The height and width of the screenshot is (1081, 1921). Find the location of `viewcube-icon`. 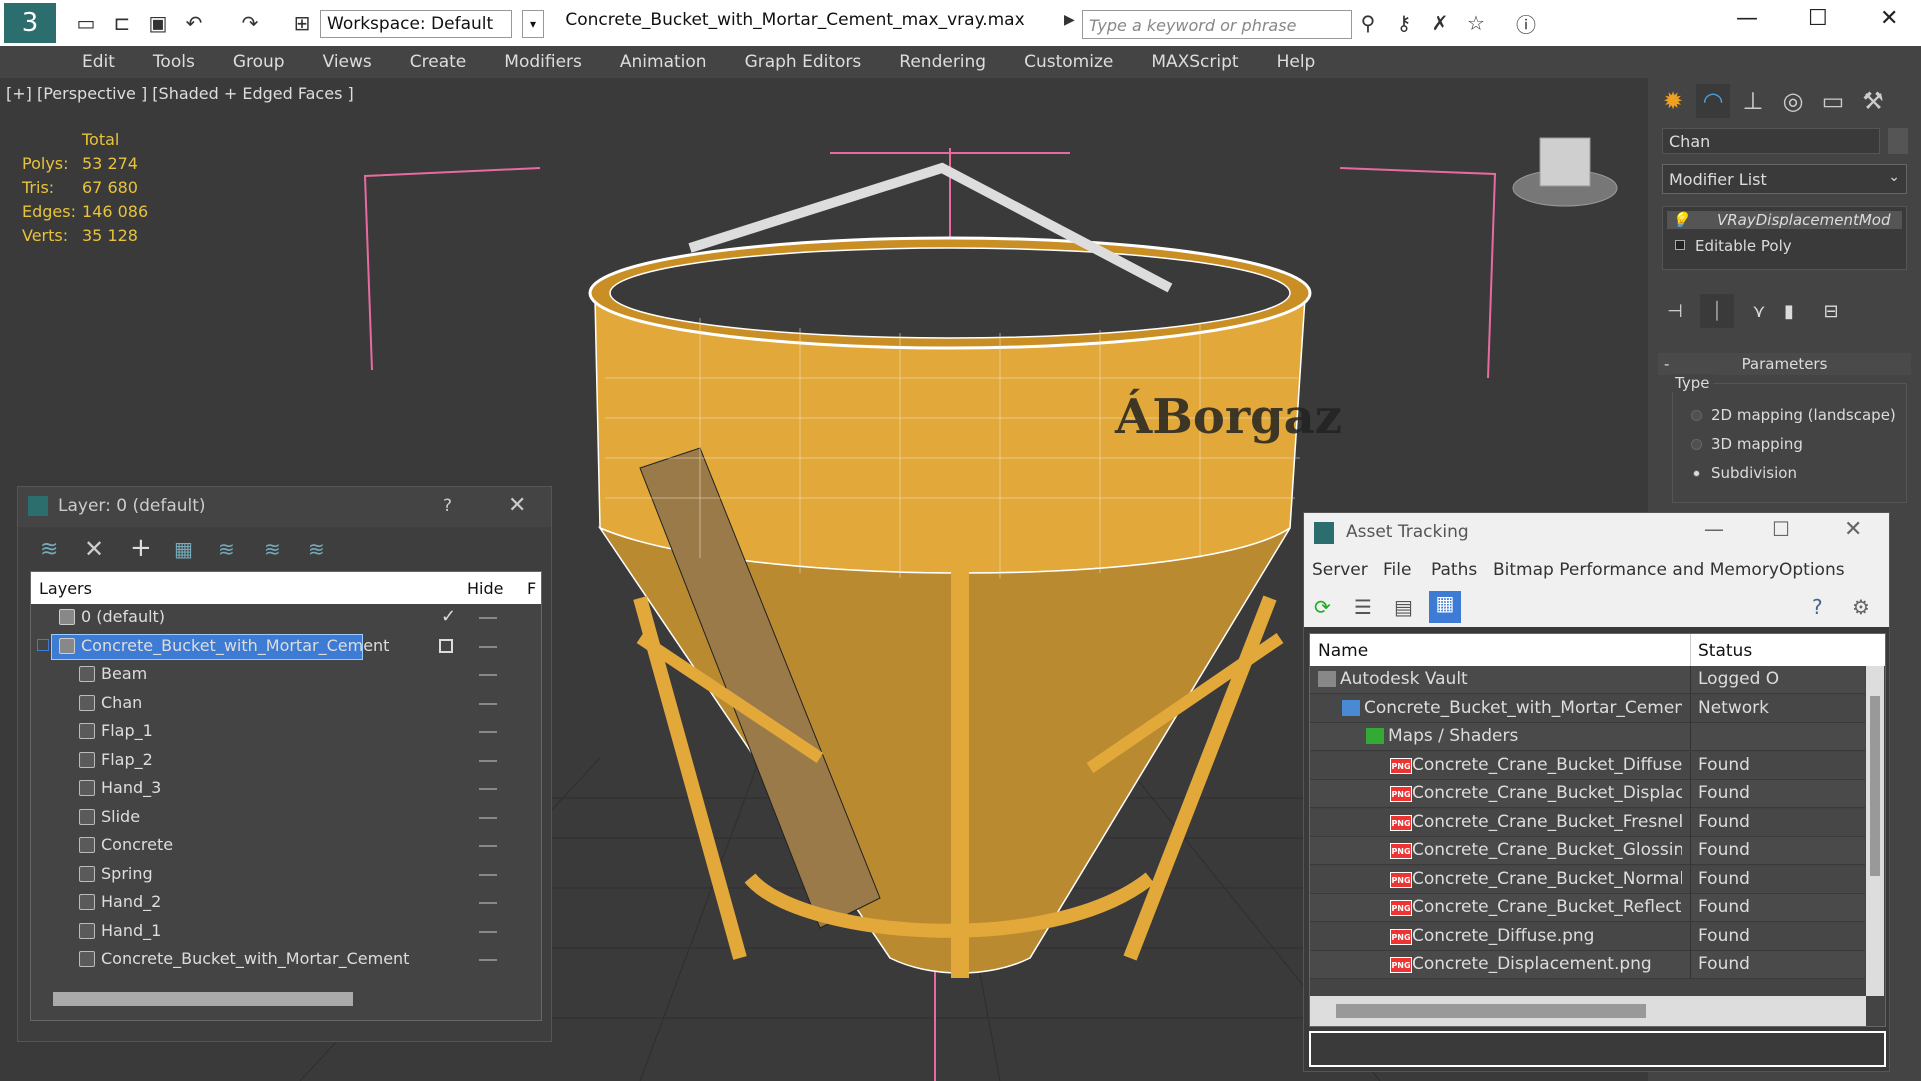

viewcube-icon is located at coordinates (1565, 172).